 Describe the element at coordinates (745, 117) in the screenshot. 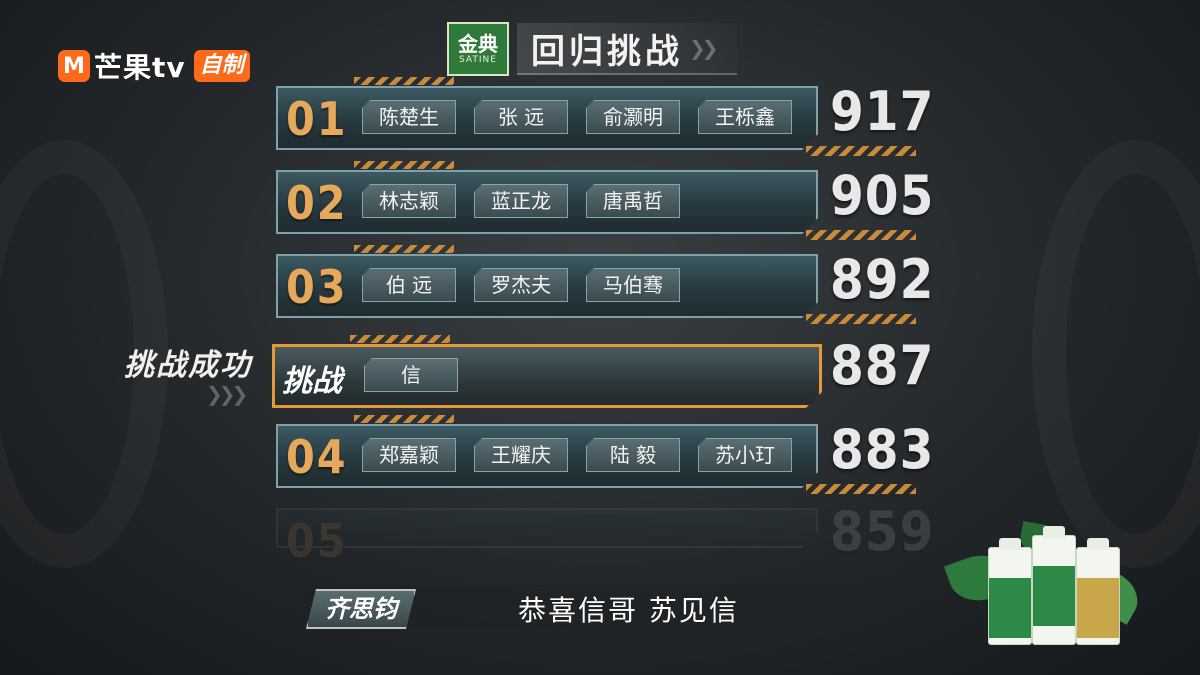

I see `member-name: 王栎鑫` at that location.